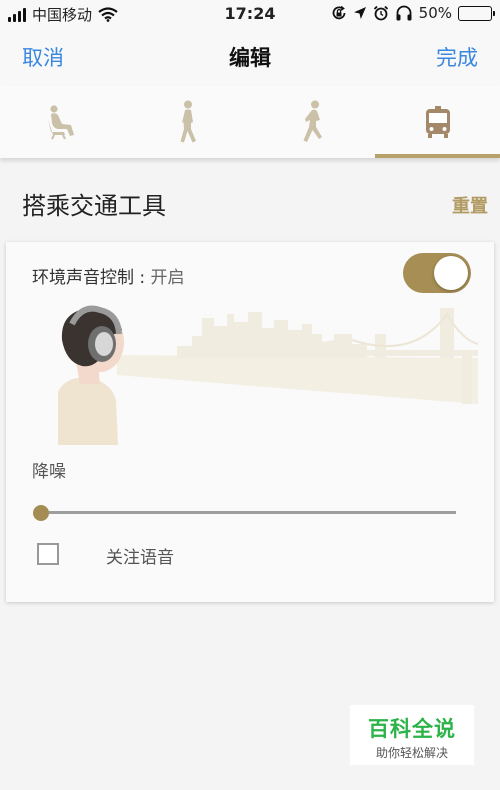  What do you see at coordinates (140, 558) in the screenshot?
I see `voice-focus-label: 关注语音` at bounding box center [140, 558].